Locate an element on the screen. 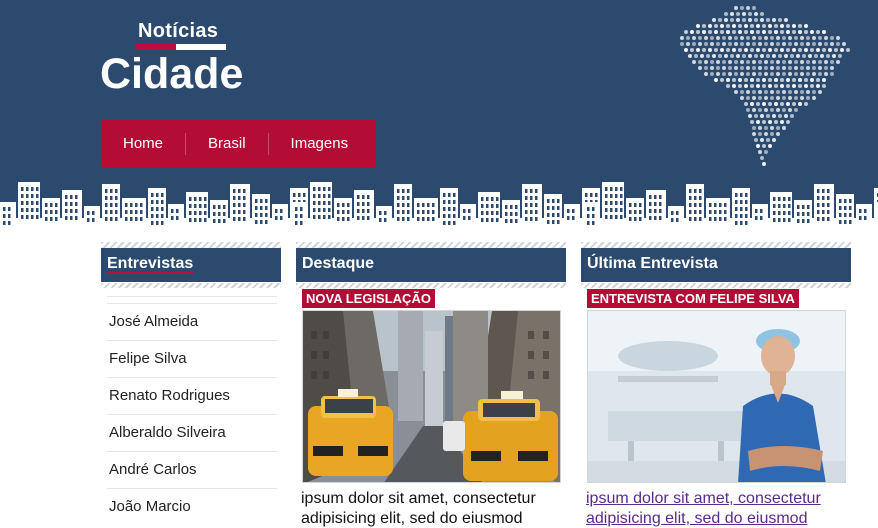 The image size is (878, 528). nav-brasil: Brasil is located at coordinates (226, 143).